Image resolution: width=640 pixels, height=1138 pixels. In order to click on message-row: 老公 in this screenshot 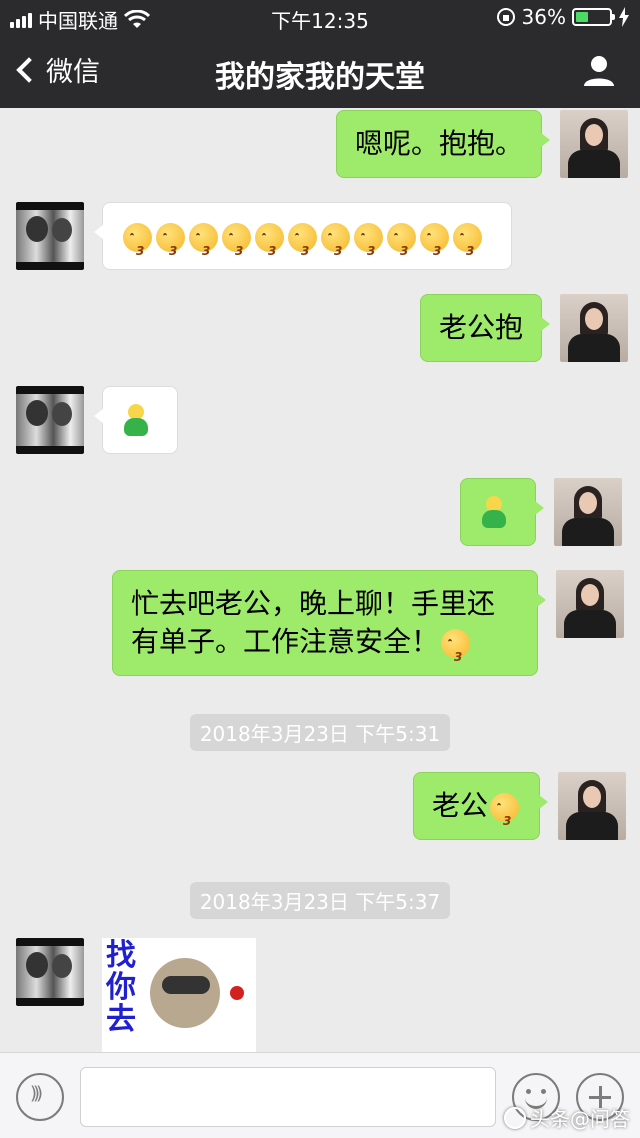, I will do `click(520, 806)`.